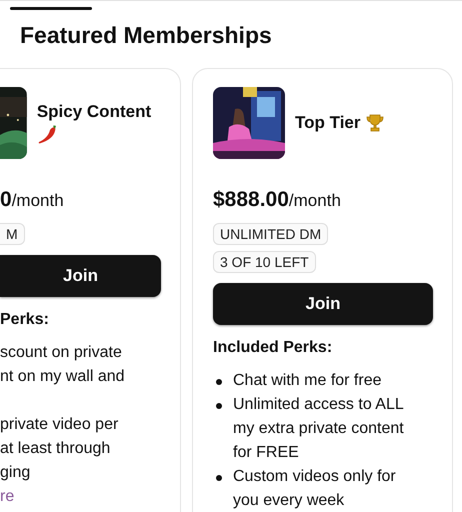 This screenshot has height=512, width=462. Describe the element at coordinates (319, 429) in the screenshot. I see `perk-text: Unlimited access to ALL my extra private content for FREE` at that location.